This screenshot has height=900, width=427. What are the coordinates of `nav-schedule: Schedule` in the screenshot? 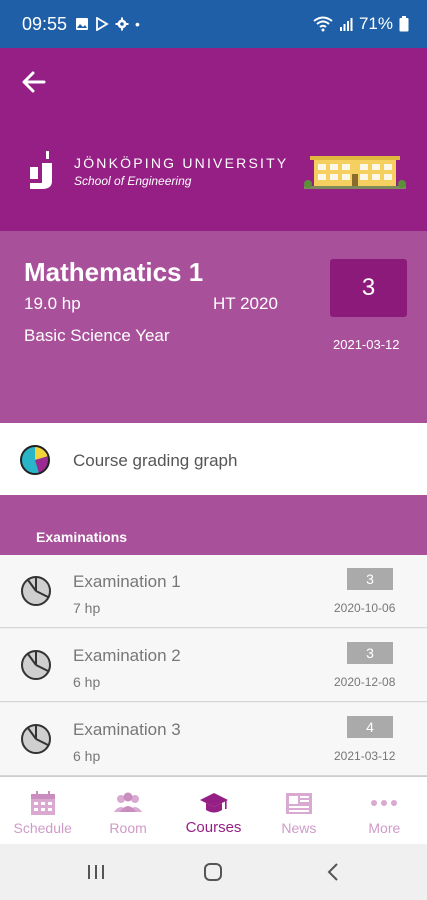 It's located at (42, 810).